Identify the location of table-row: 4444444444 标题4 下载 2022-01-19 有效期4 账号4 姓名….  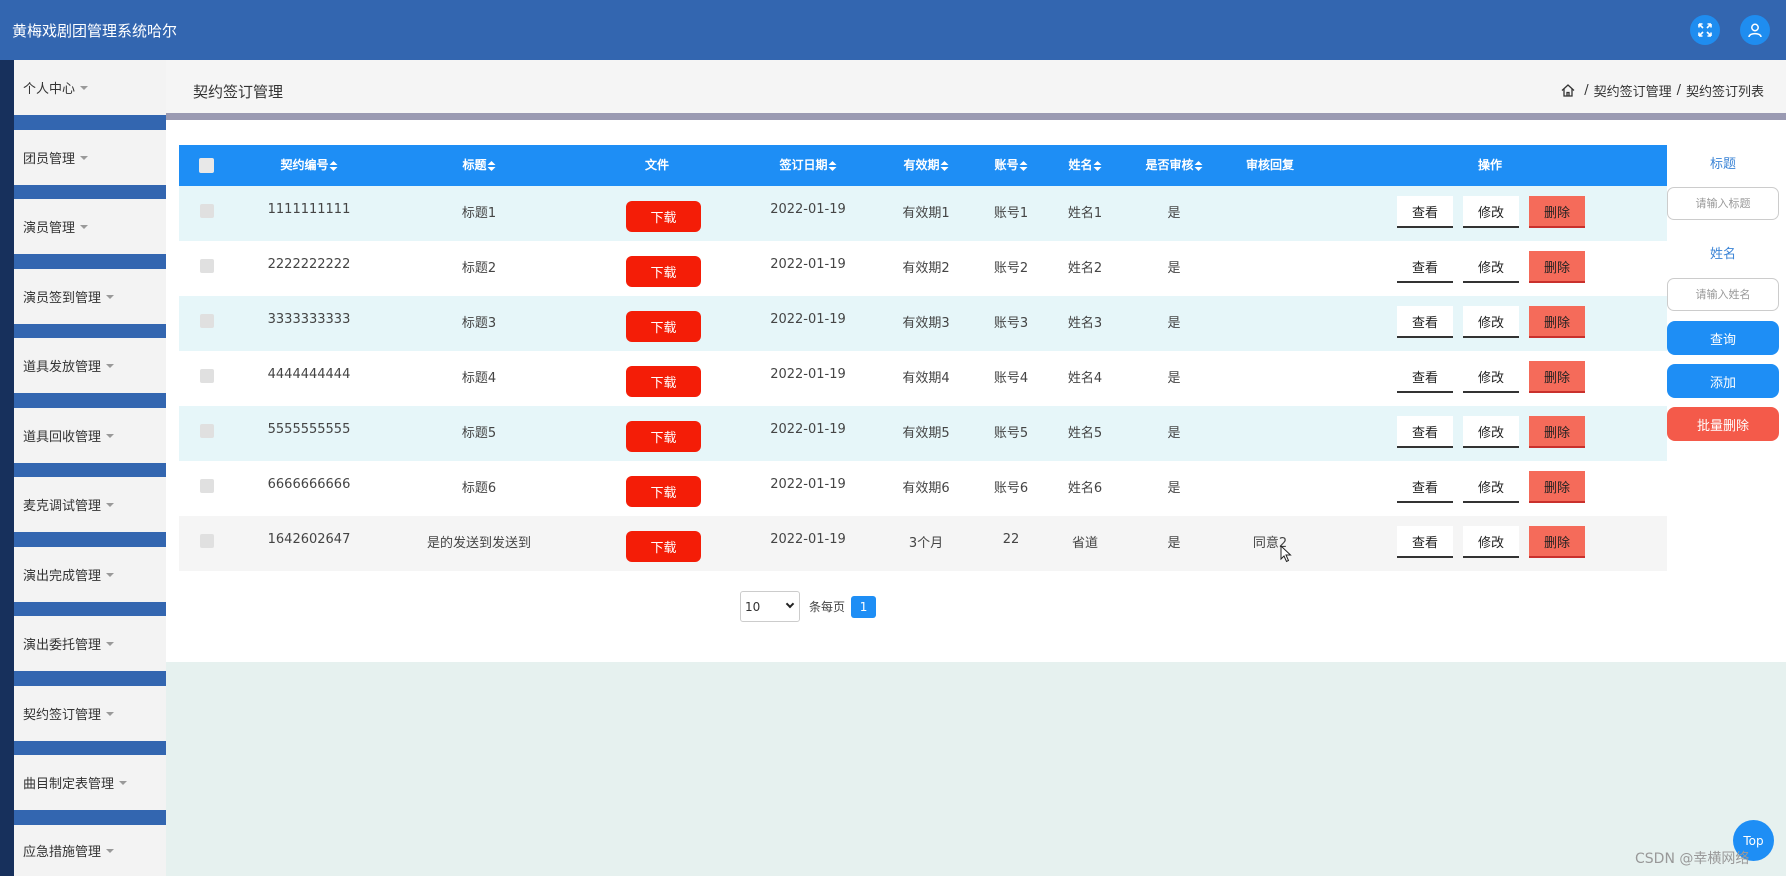
(923, 378).